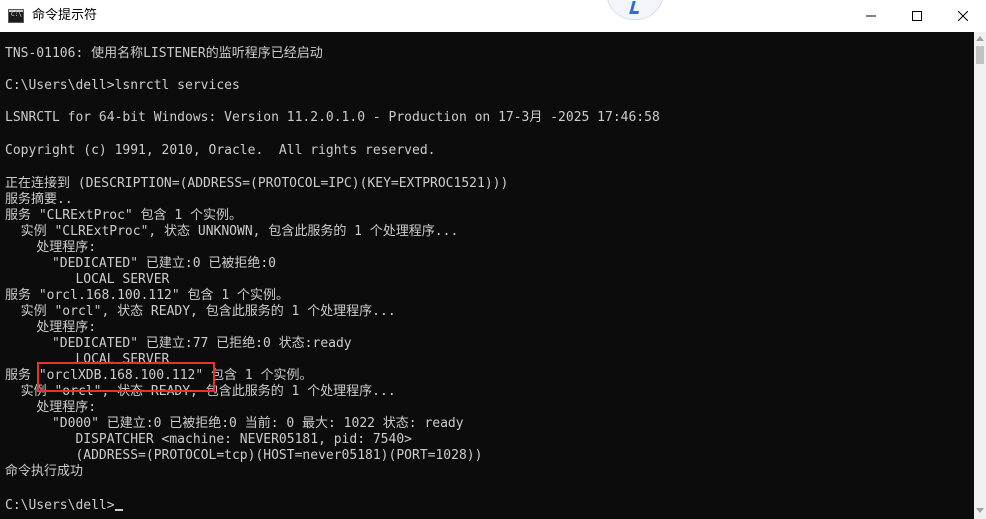 The height and width of the screenshot is (519, 986). Describe the element at coordinates (44, 471) in the screenshot. I see `console-line: 命令执行成功` at that location.